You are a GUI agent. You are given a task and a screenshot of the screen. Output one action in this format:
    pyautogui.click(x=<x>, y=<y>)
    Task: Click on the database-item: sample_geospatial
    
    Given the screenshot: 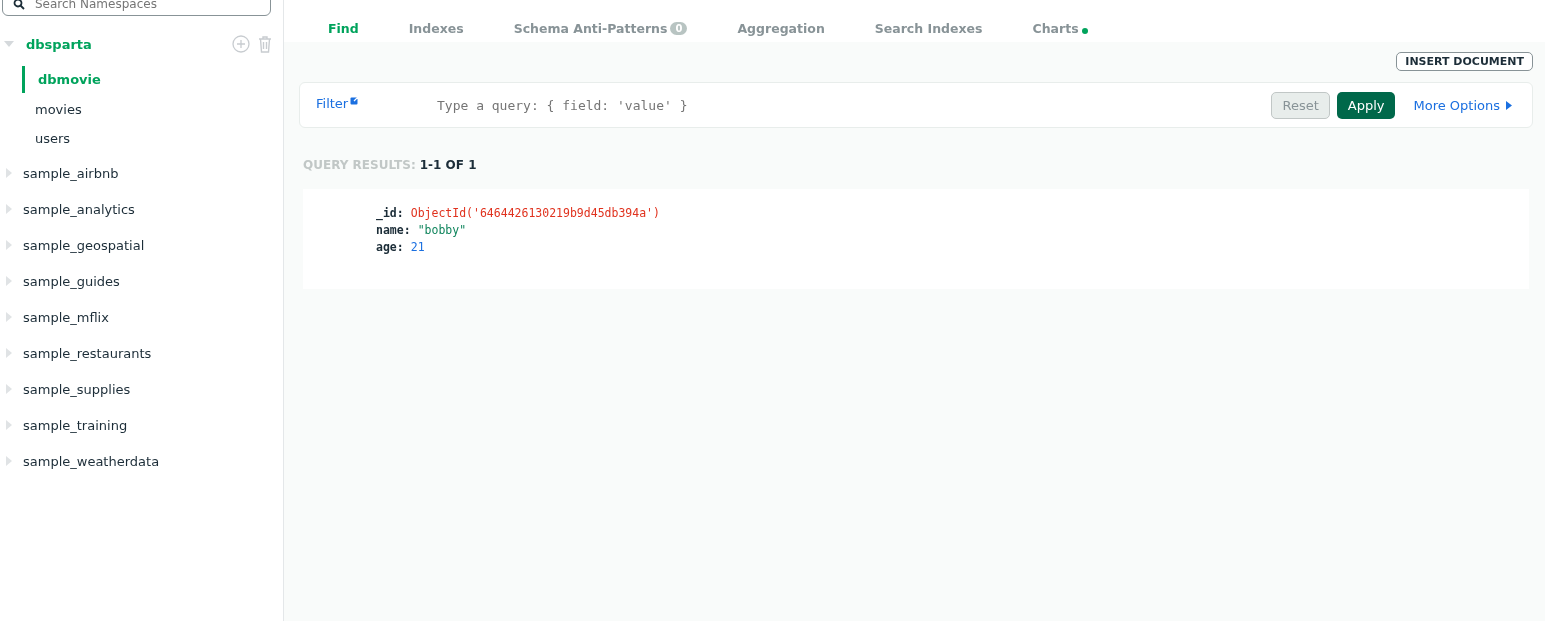 What is the action you would take?
    pyautogui.click(x=84, y=245)
    